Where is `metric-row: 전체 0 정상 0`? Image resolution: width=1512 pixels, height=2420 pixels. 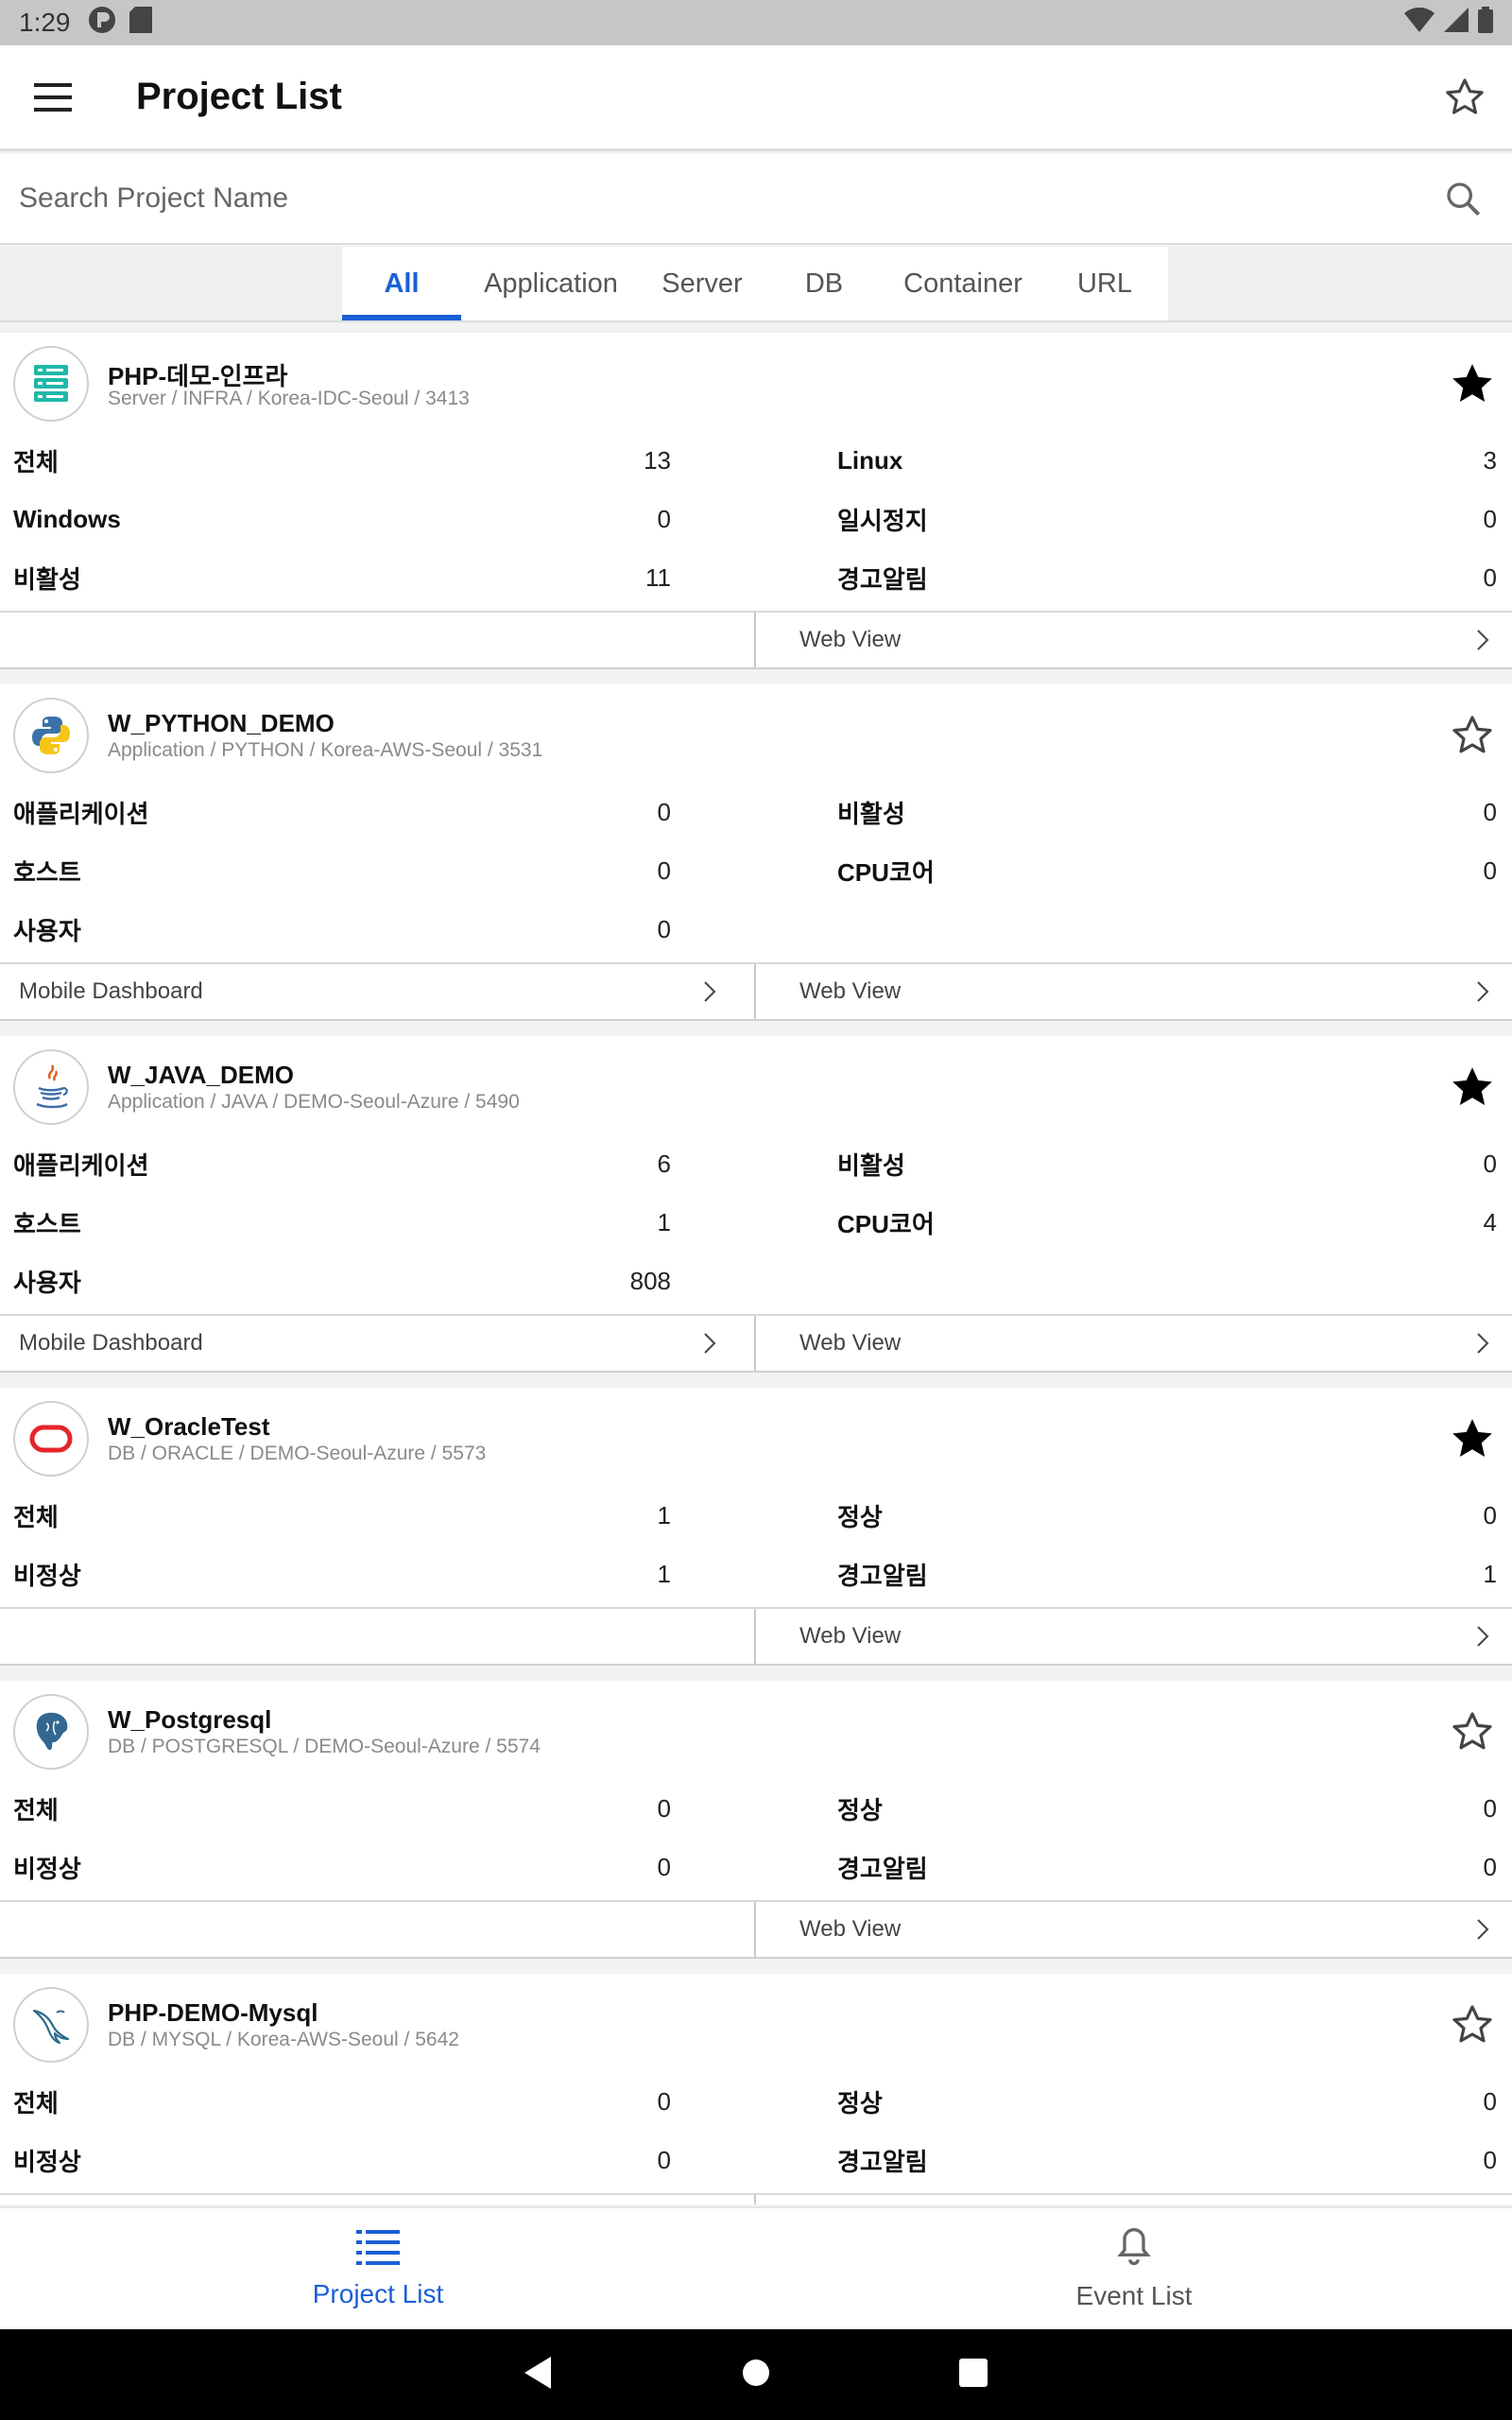
metric-row: 전체 0 정상 0 is located at coordinates (756, 2101).